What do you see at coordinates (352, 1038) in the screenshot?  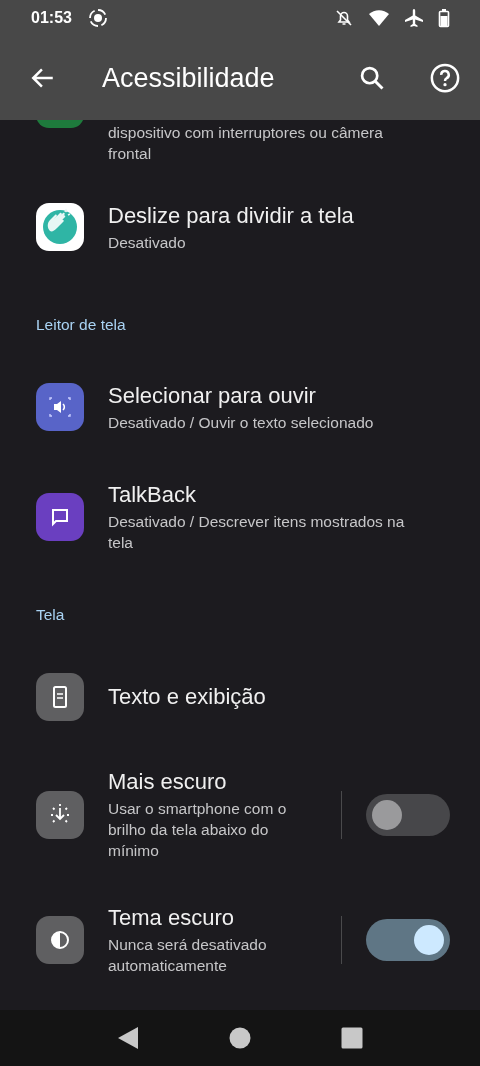 I see `recents-nav-icon` at bounding box center [352, 1038].